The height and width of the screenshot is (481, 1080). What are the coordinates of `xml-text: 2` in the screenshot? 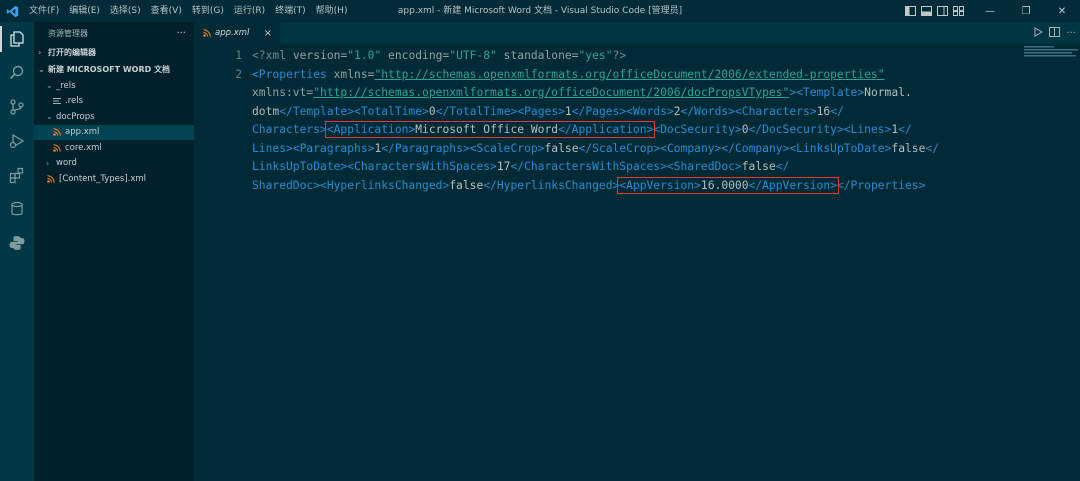 It's located at (677, 111).